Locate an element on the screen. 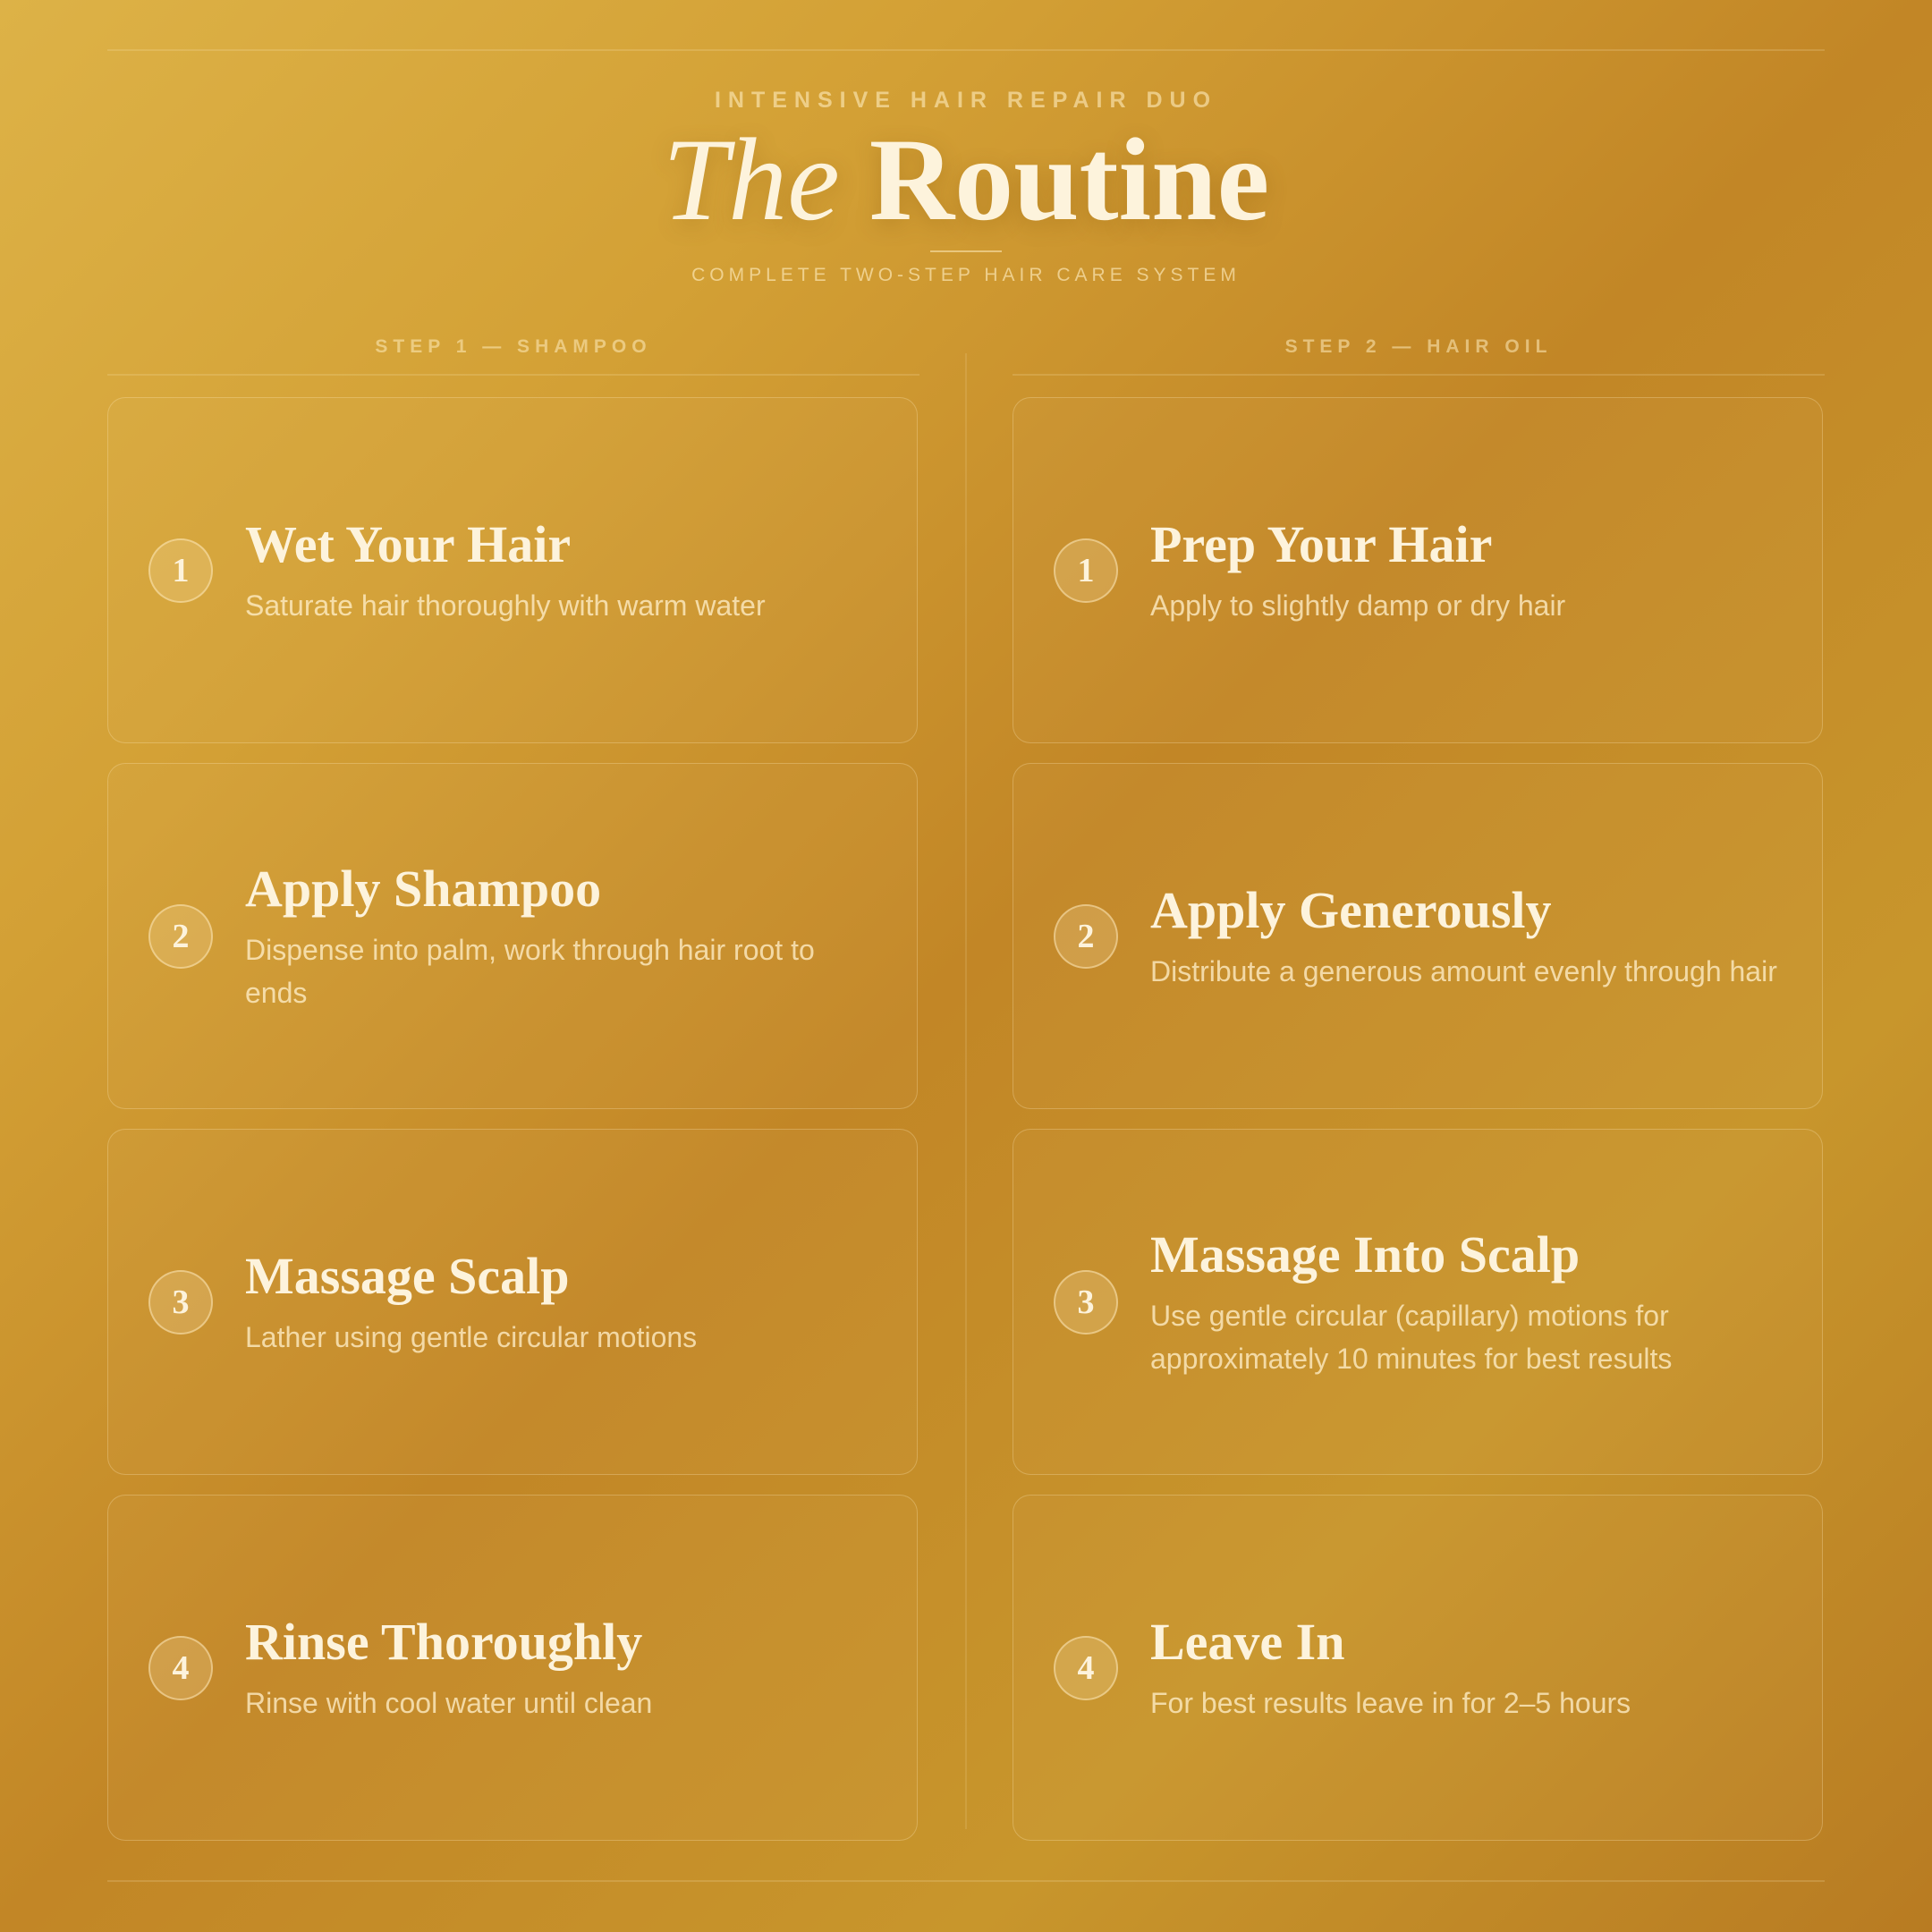 The width and height of the screenshot is (1932, 1932). title-italic: The is located at coordinates (751, 179).